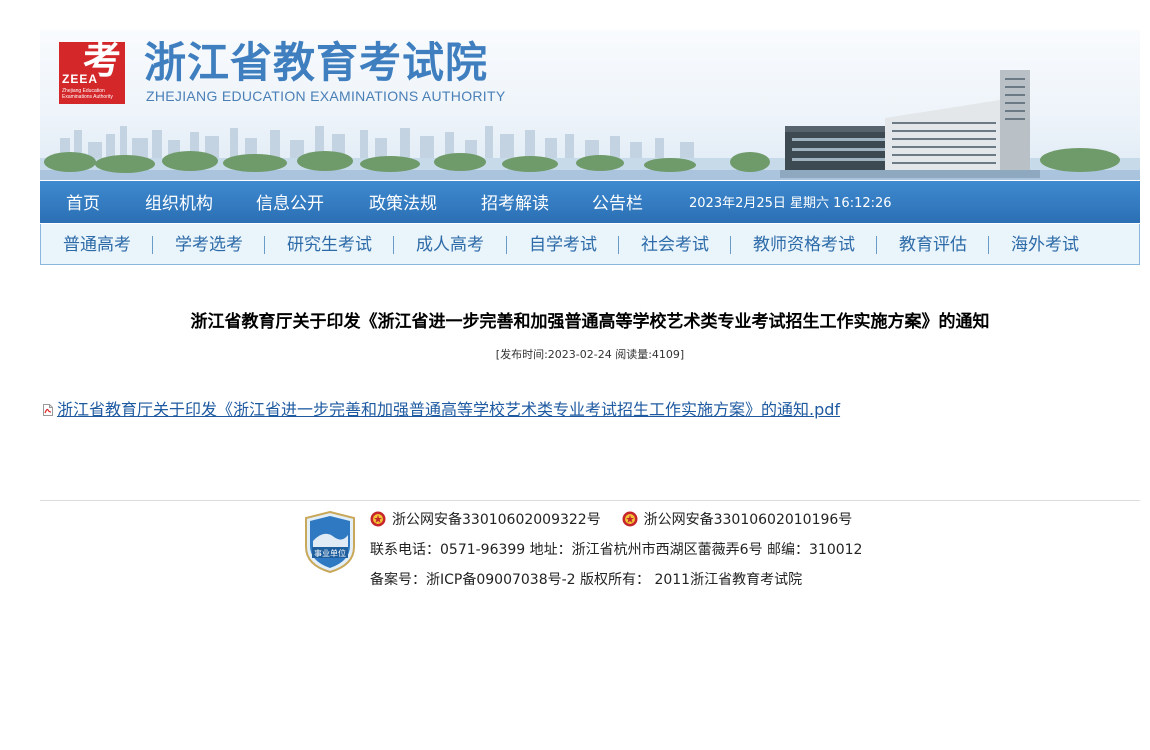 This screenshot has height=750, width=1150. What do you see at coordinates (316, 62) in the screenshot?
I see `site-title: 浙江省教育考试院` at bounding box center [316, 62].